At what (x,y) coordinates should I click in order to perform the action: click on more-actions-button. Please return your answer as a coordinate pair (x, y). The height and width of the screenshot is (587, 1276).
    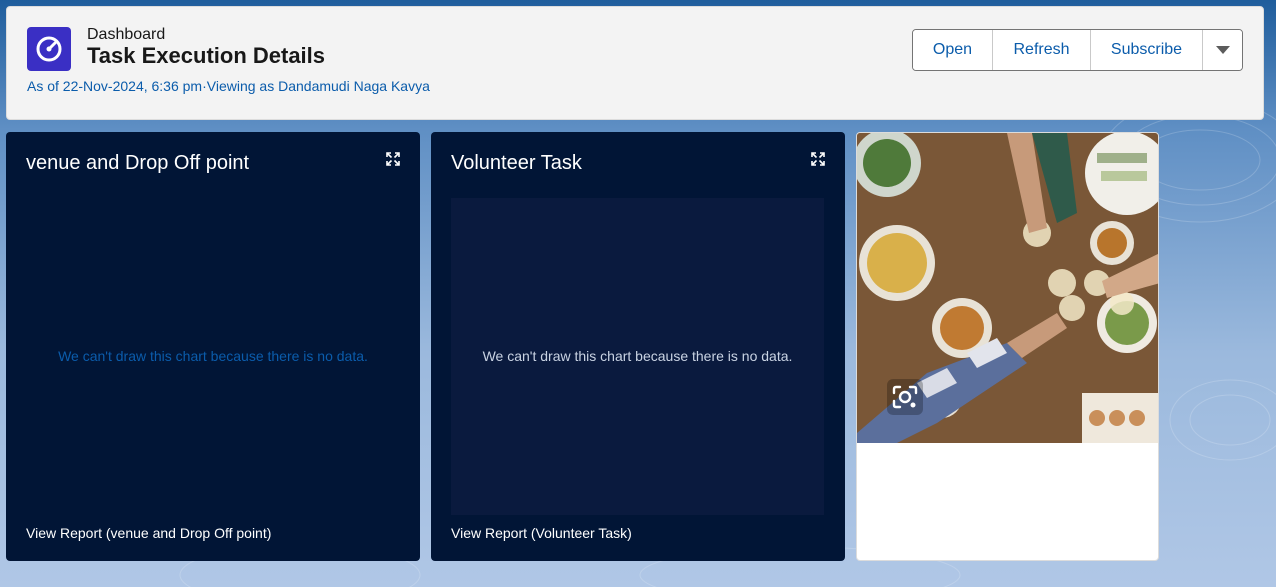
    Looking at the image, I should click on (1222, 50).